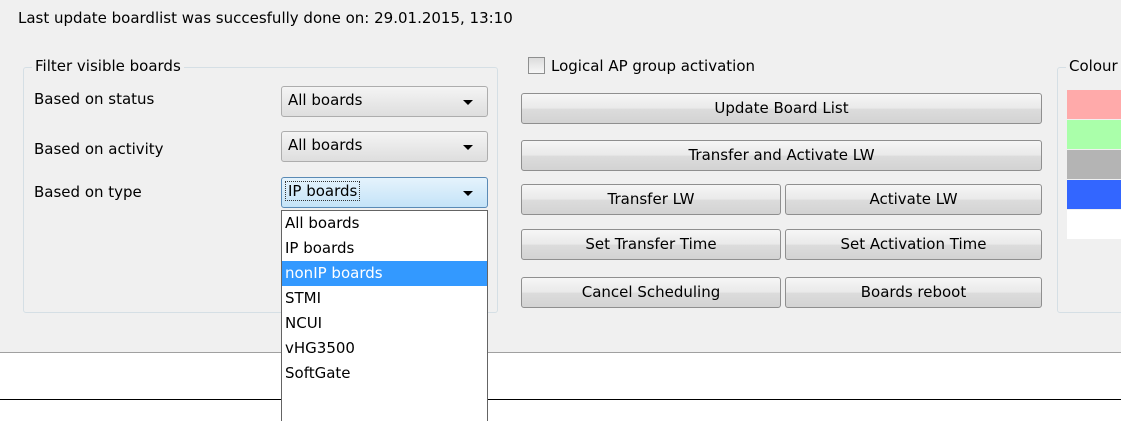 This screenshot has height=421, width=1121. Describe the element at coordinates (99, 149) in the screenshot. I see `based-on-activity-label: Based on activity` at that location.